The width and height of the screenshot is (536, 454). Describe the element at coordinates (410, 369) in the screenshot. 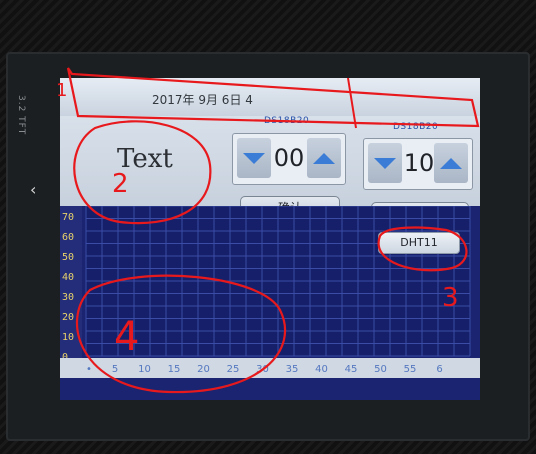

I see `x-tick-label: 55` at that location.